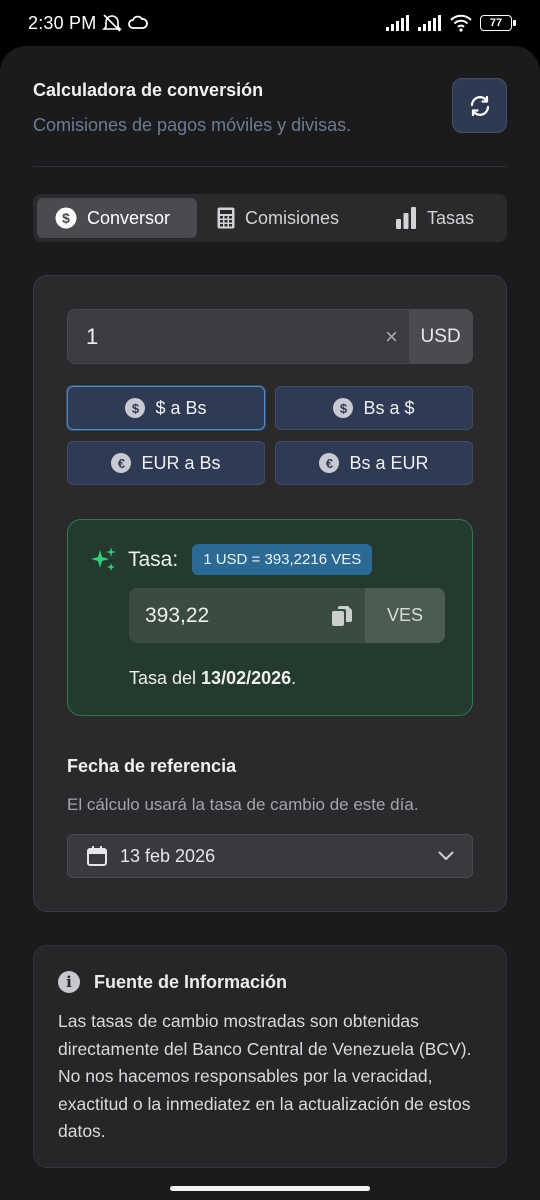 Image resolution: width=540 pixels, height=1200 pixels. I want to click on page-subtitle: Comisiones de pagos móviles y divisas., so click(192, 125).